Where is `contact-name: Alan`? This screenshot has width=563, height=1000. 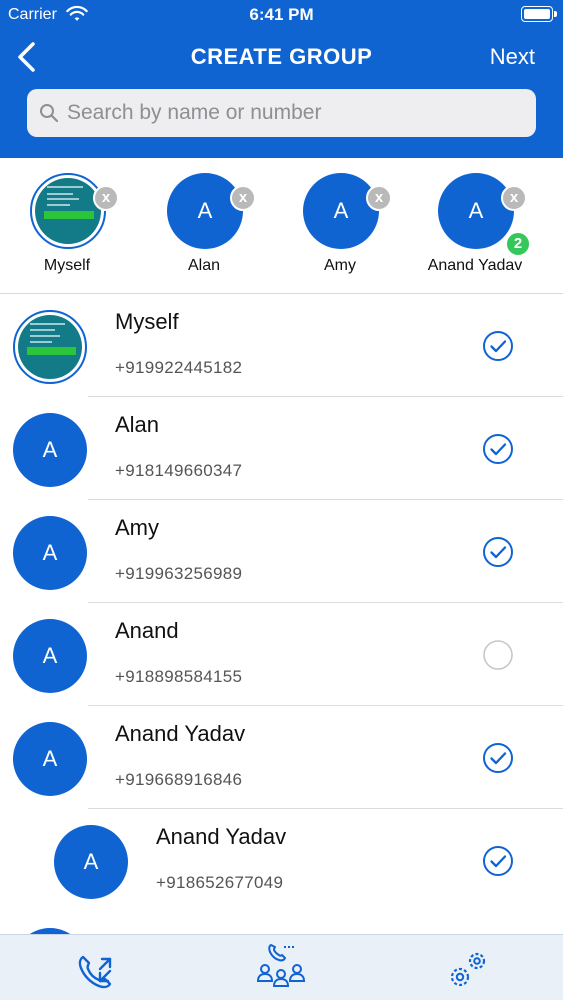 contact-name: Alan is located at coordinates (137, 424).